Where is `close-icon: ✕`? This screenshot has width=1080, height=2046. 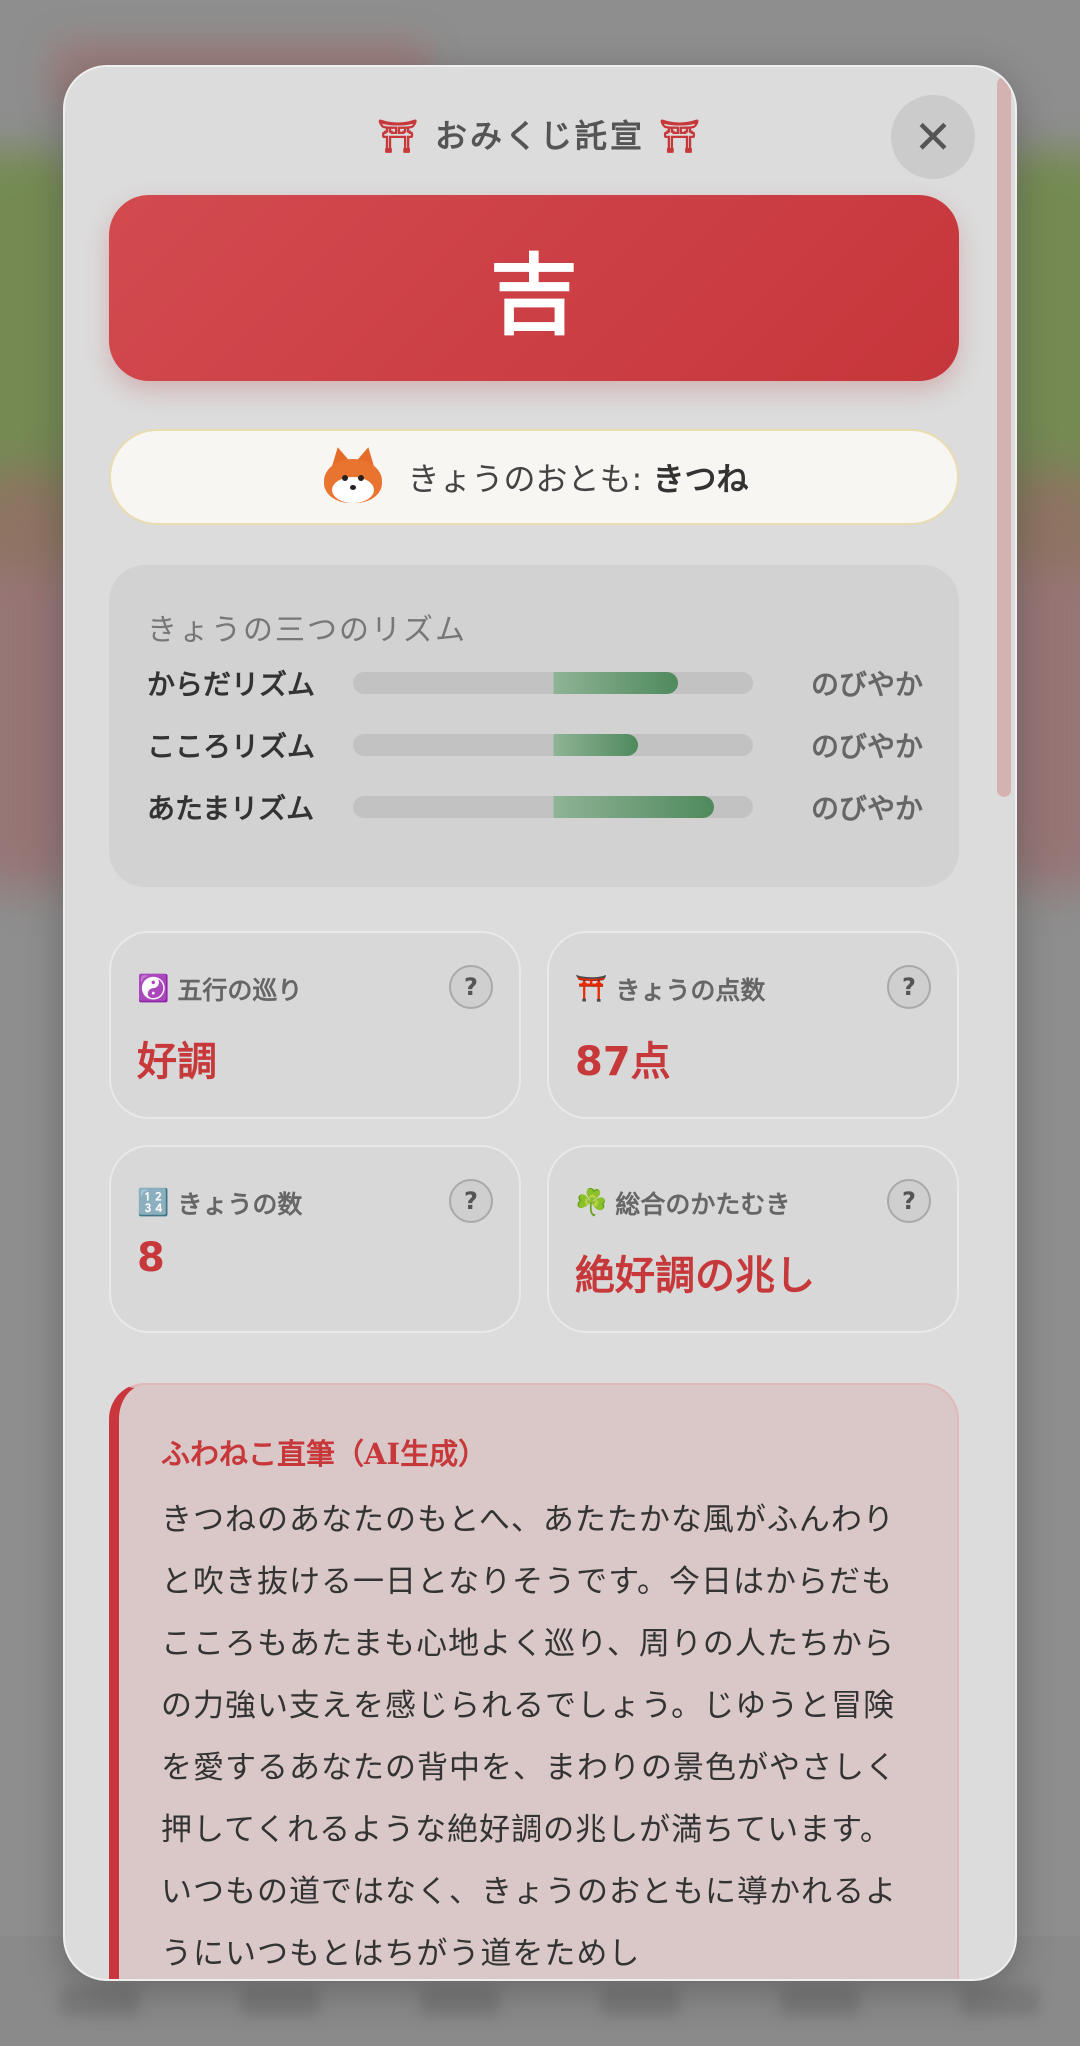 close-icon: ✕ is located at coordinates (933, 137).